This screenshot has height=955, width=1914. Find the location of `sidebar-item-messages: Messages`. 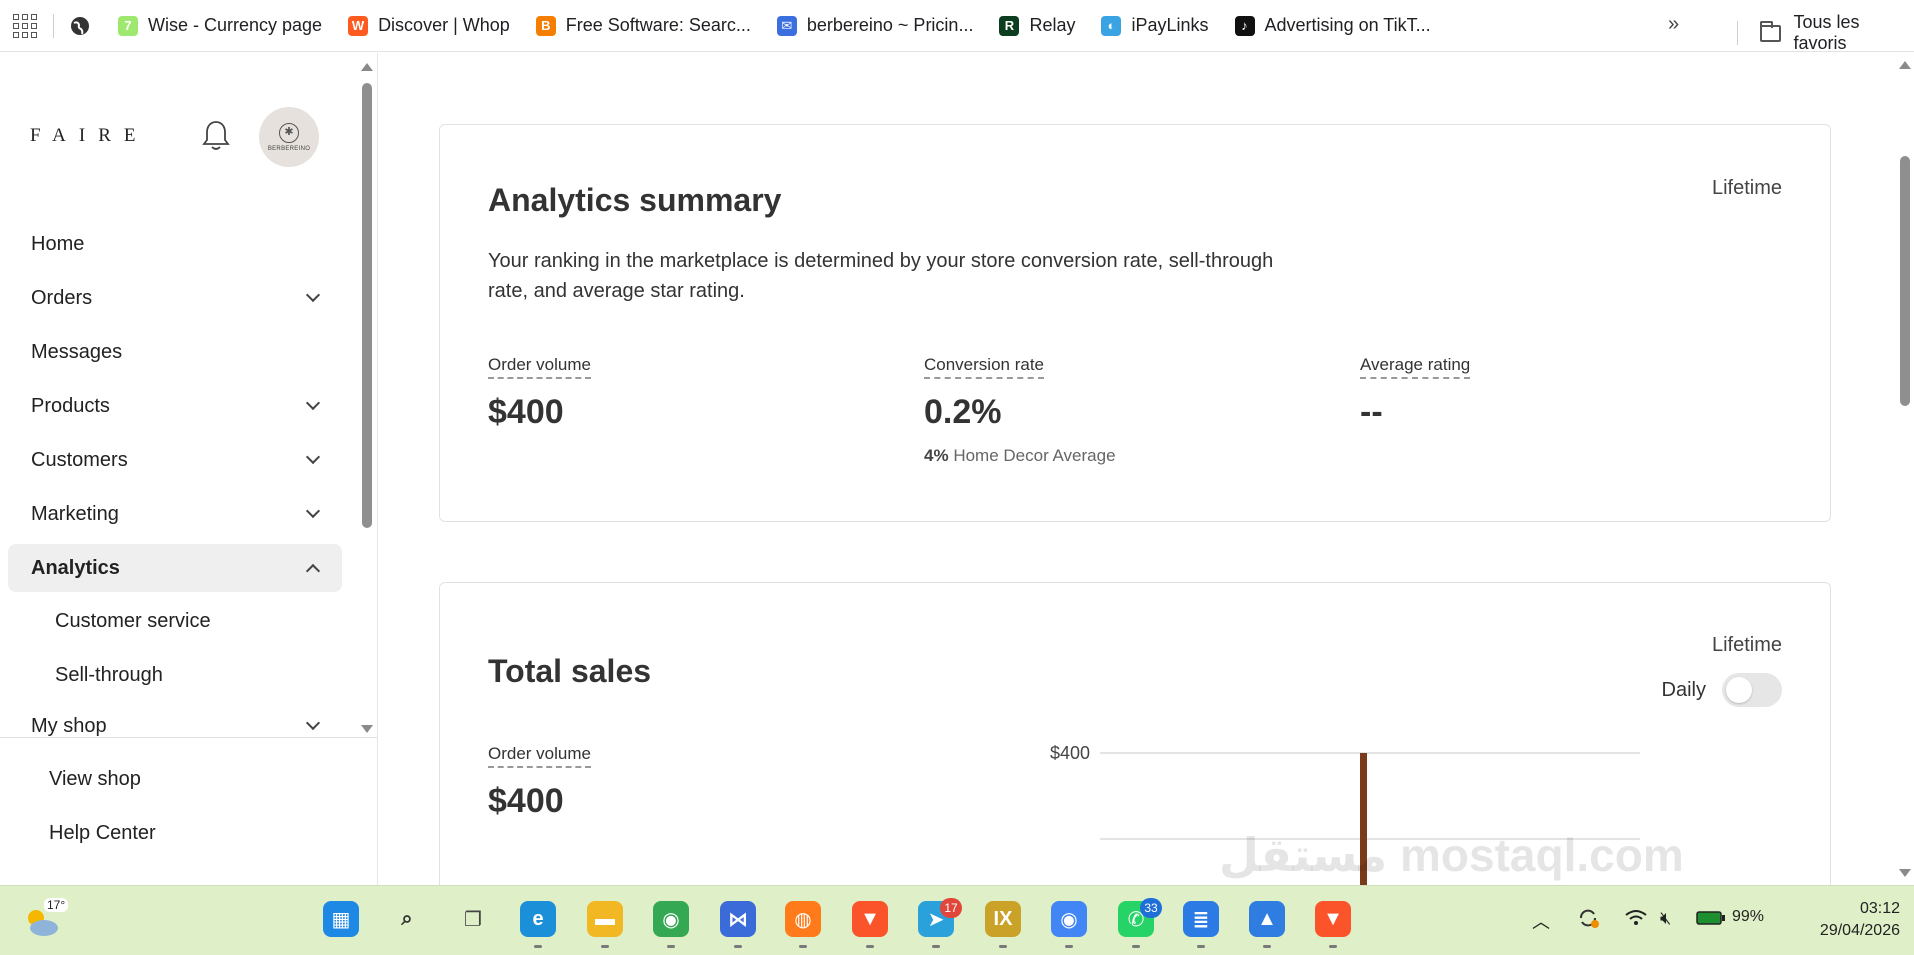

sidebar-item-messages: Messages is located at coordinates (175, 352).